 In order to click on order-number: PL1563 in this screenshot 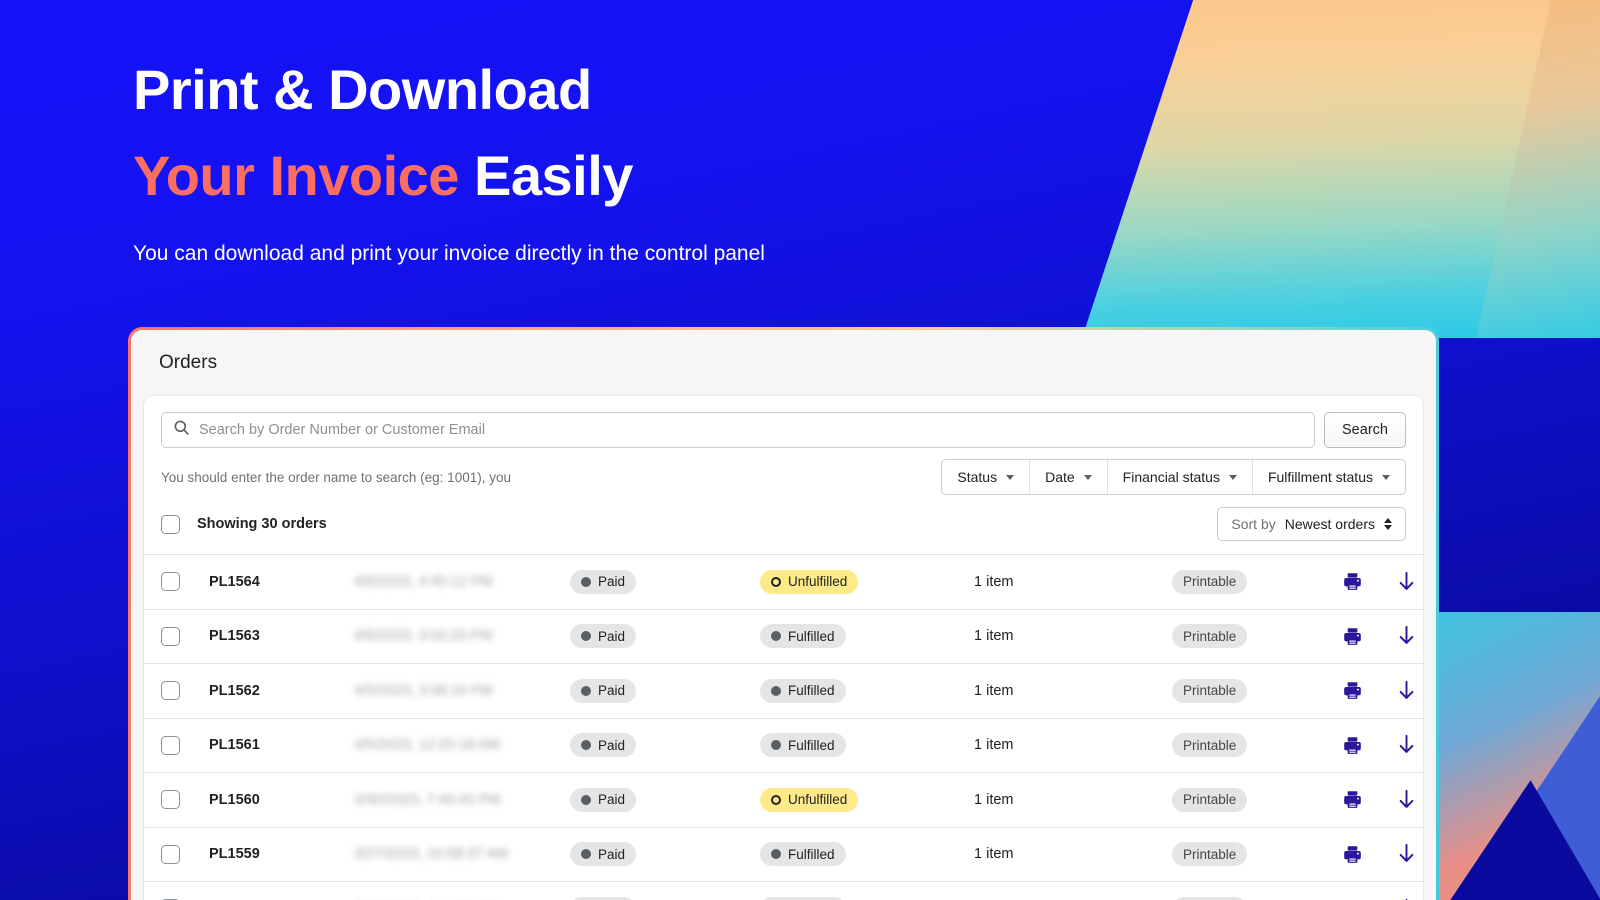, I will do `click(234, 636)`.